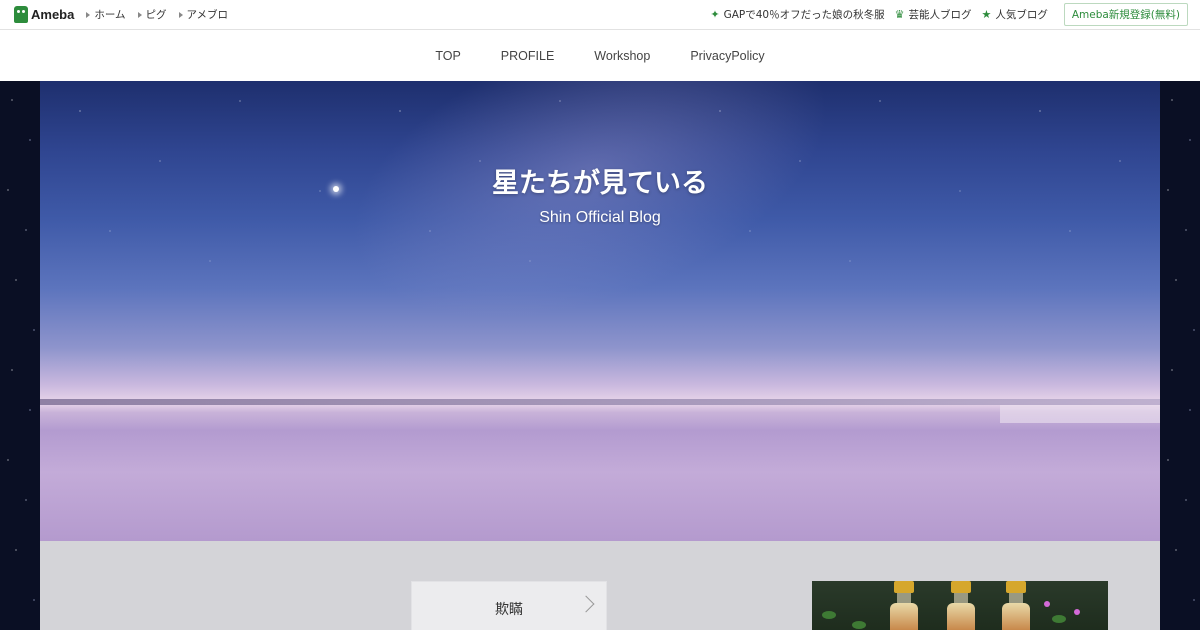 The image size is (1200, 630). Describe the element at coordinates (600, 402) in the screenshot. I see `horizon-line` at that location.